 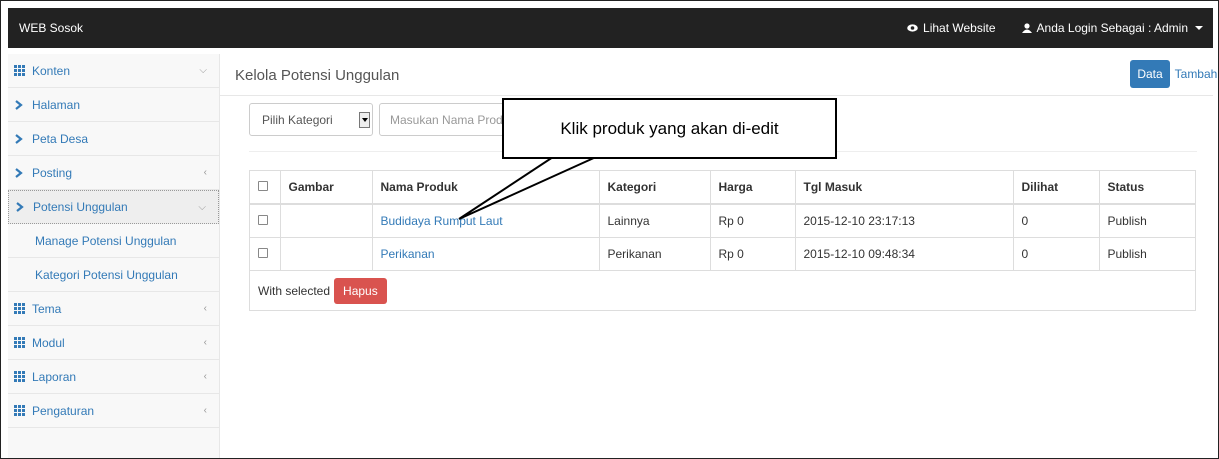 I want to click on sidebar-item-label: Tema, so click(x=47, y=308).